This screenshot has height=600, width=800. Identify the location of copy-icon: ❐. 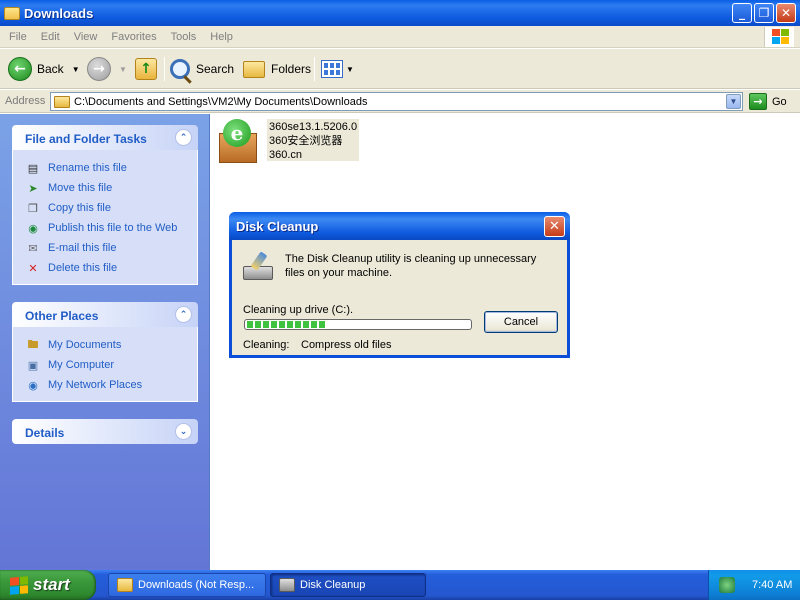
(33, 208).